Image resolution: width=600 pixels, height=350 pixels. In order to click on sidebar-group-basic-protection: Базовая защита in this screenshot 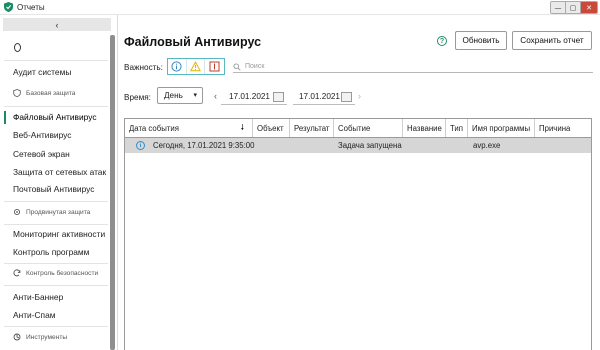, I will do `click(44, 93)`.